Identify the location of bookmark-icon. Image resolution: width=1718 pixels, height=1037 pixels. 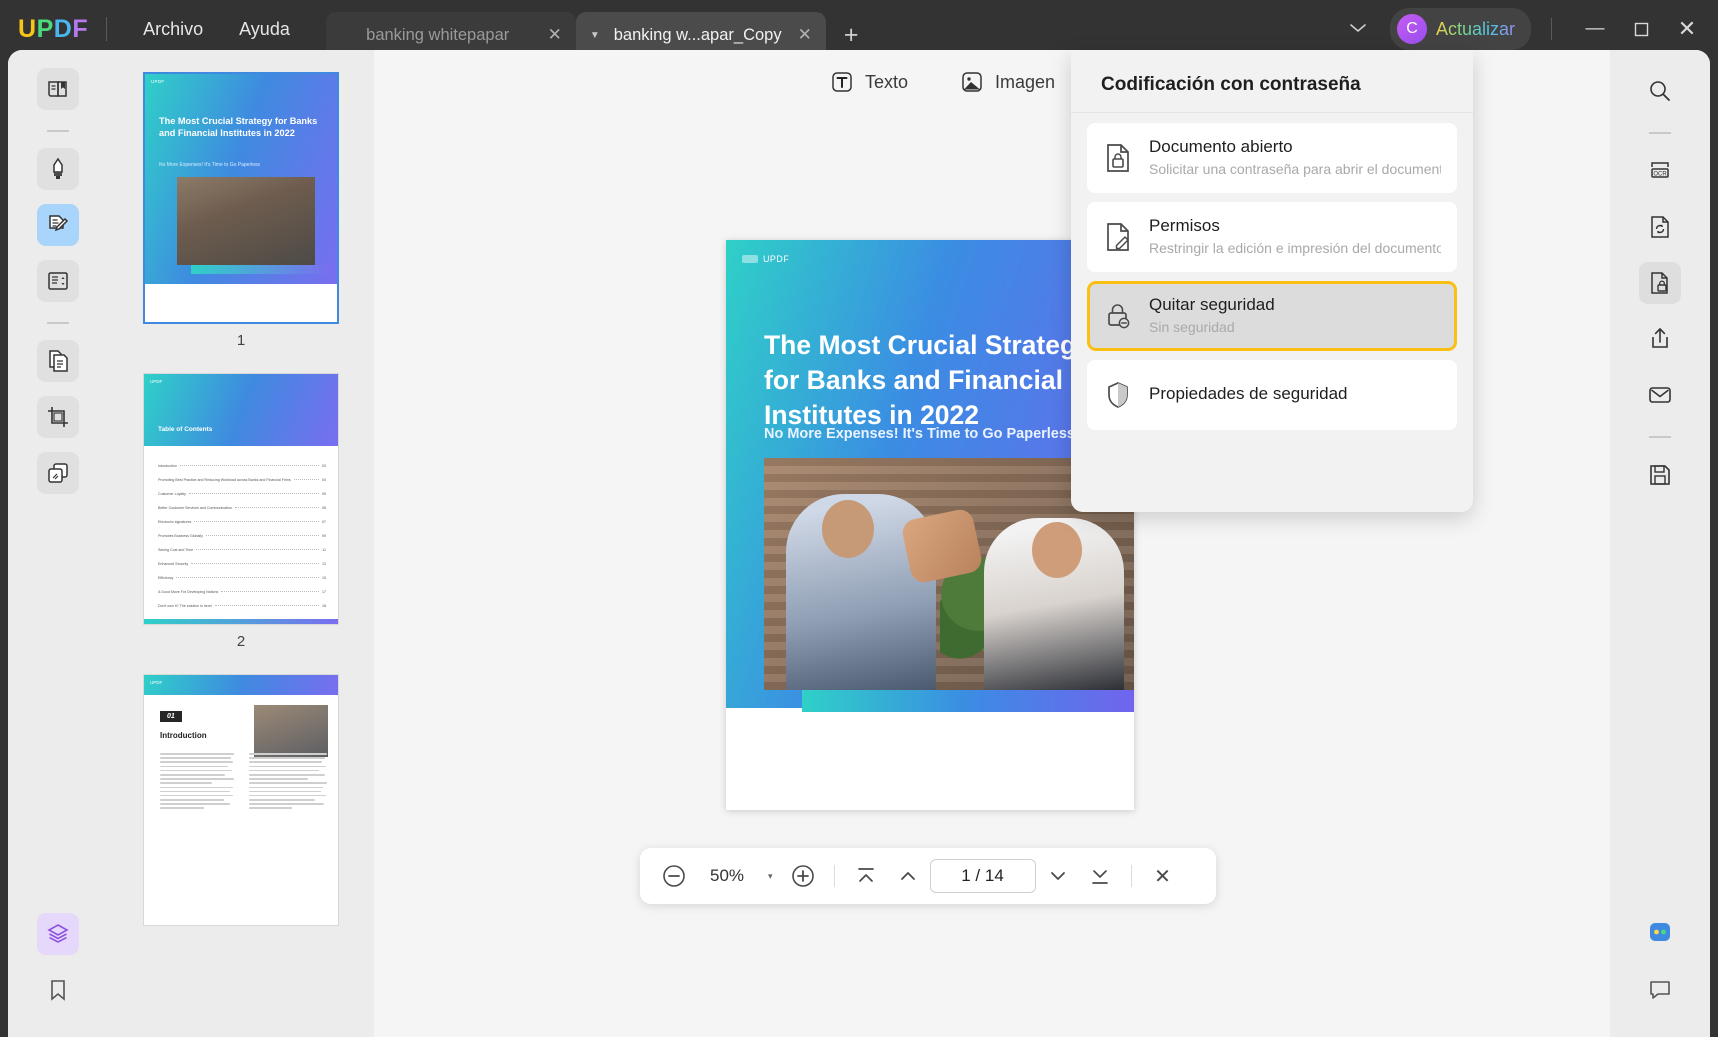
(58, 990).